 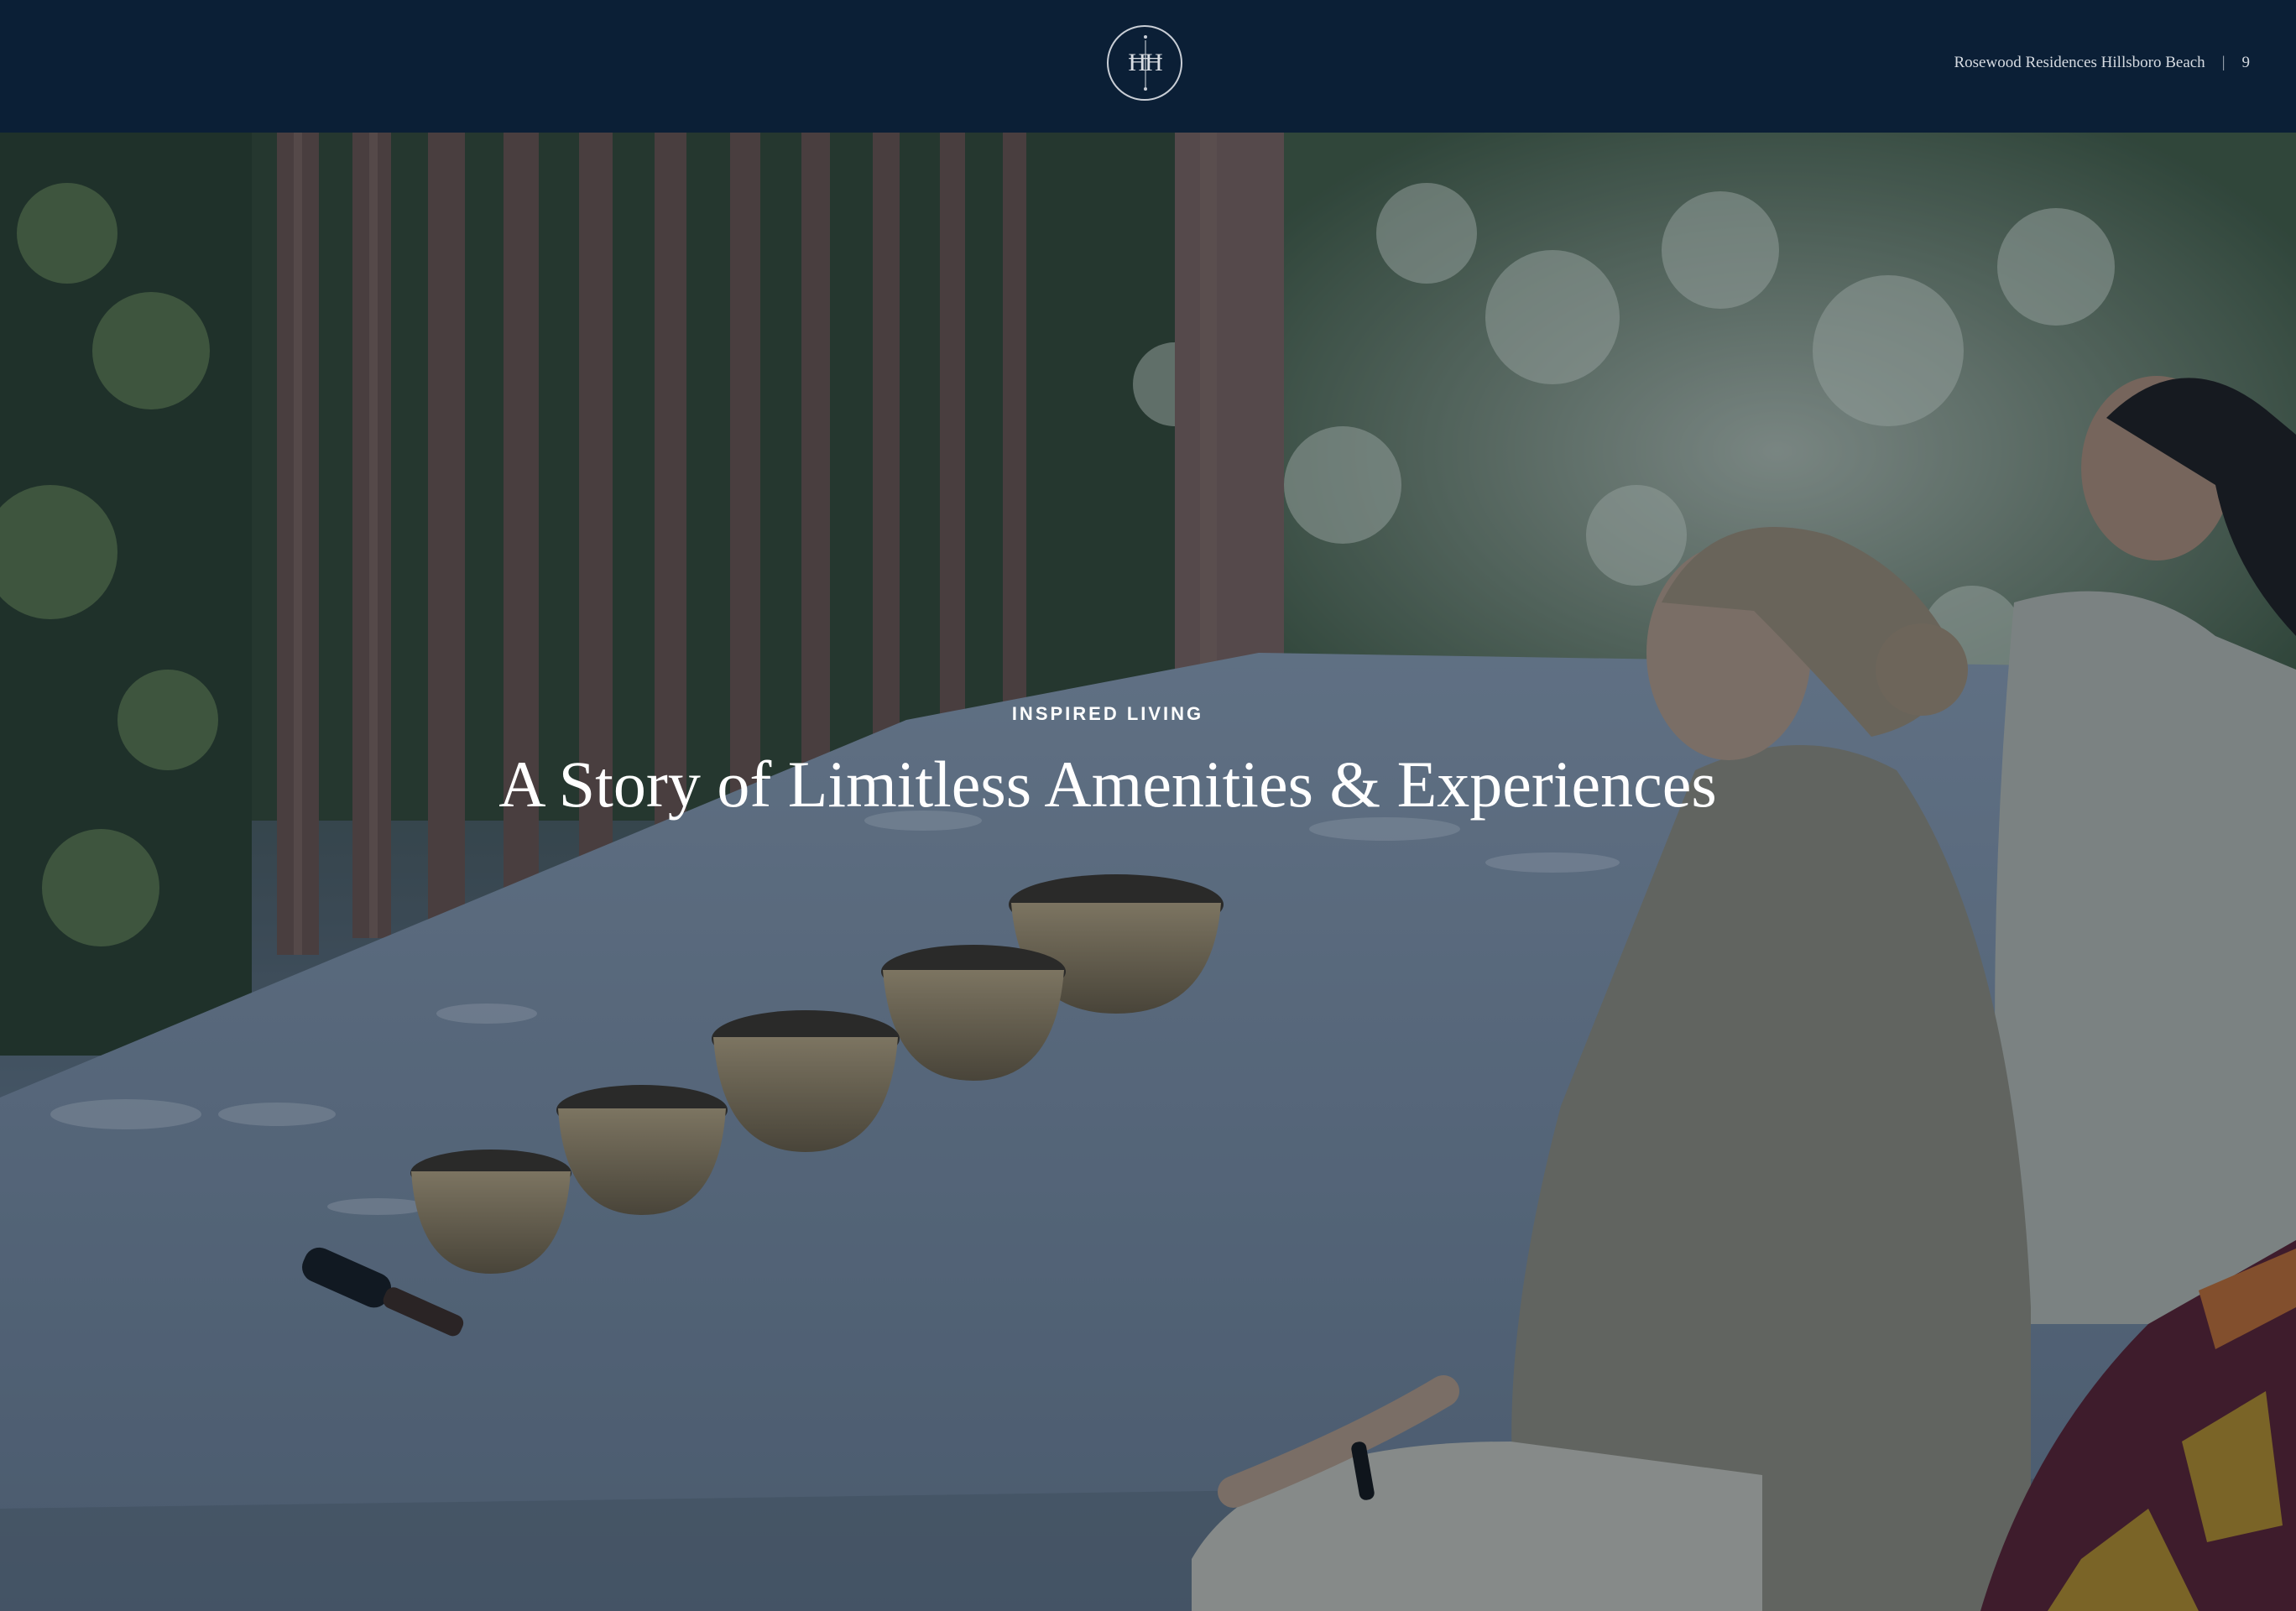 I want to click on monogram-logo: ĦĦ, so click(x=1144, y=63).